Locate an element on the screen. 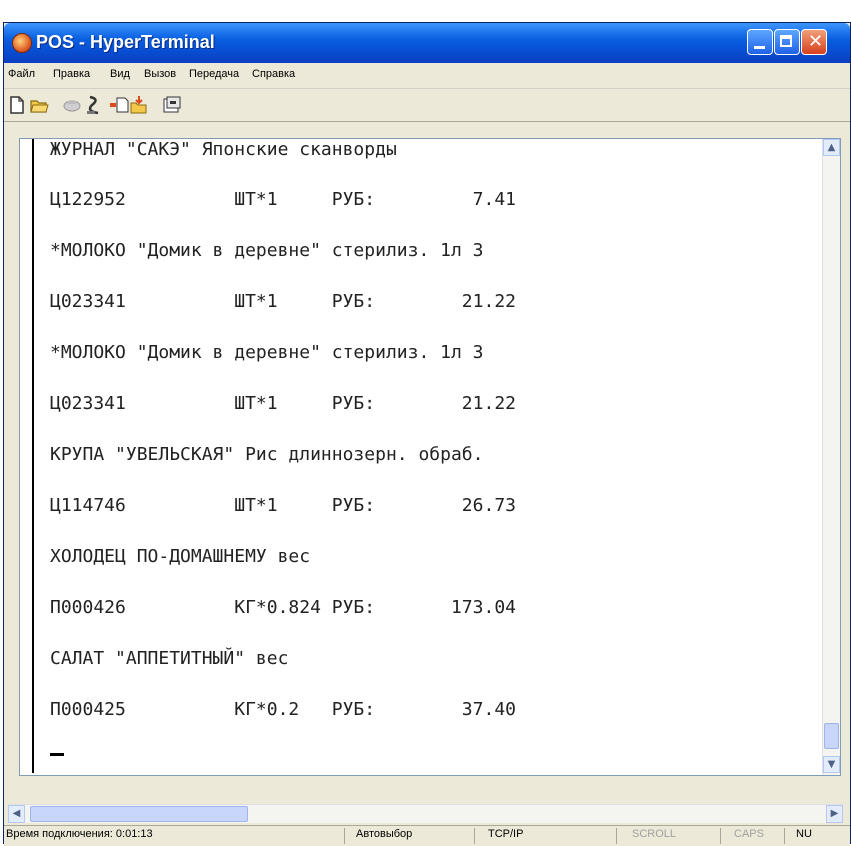 The image size is (851, 846). menu-call: Вызов is located at coordinates (160, 74).